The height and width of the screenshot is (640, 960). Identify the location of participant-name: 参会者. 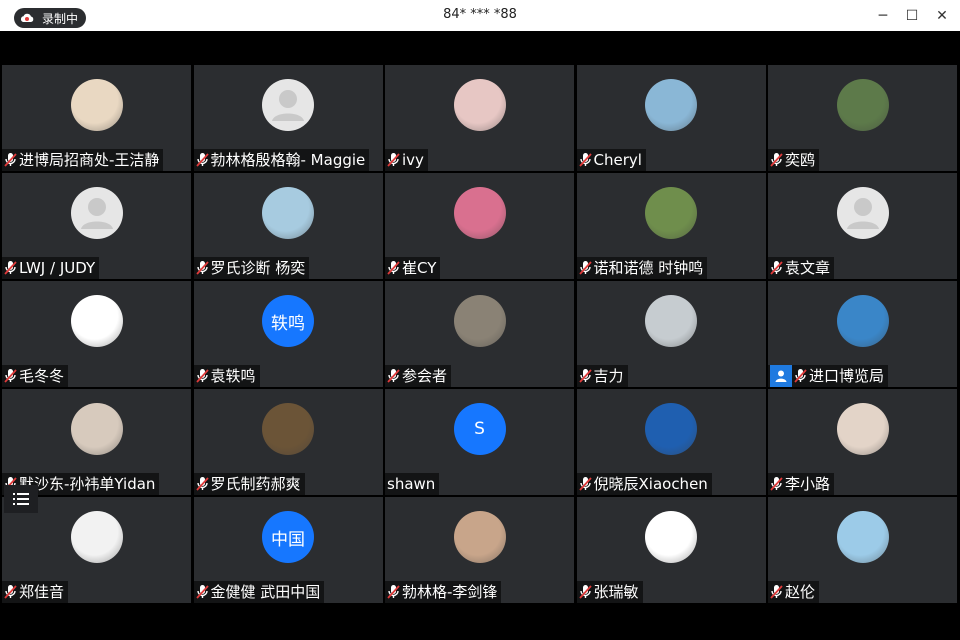
(425, 376).